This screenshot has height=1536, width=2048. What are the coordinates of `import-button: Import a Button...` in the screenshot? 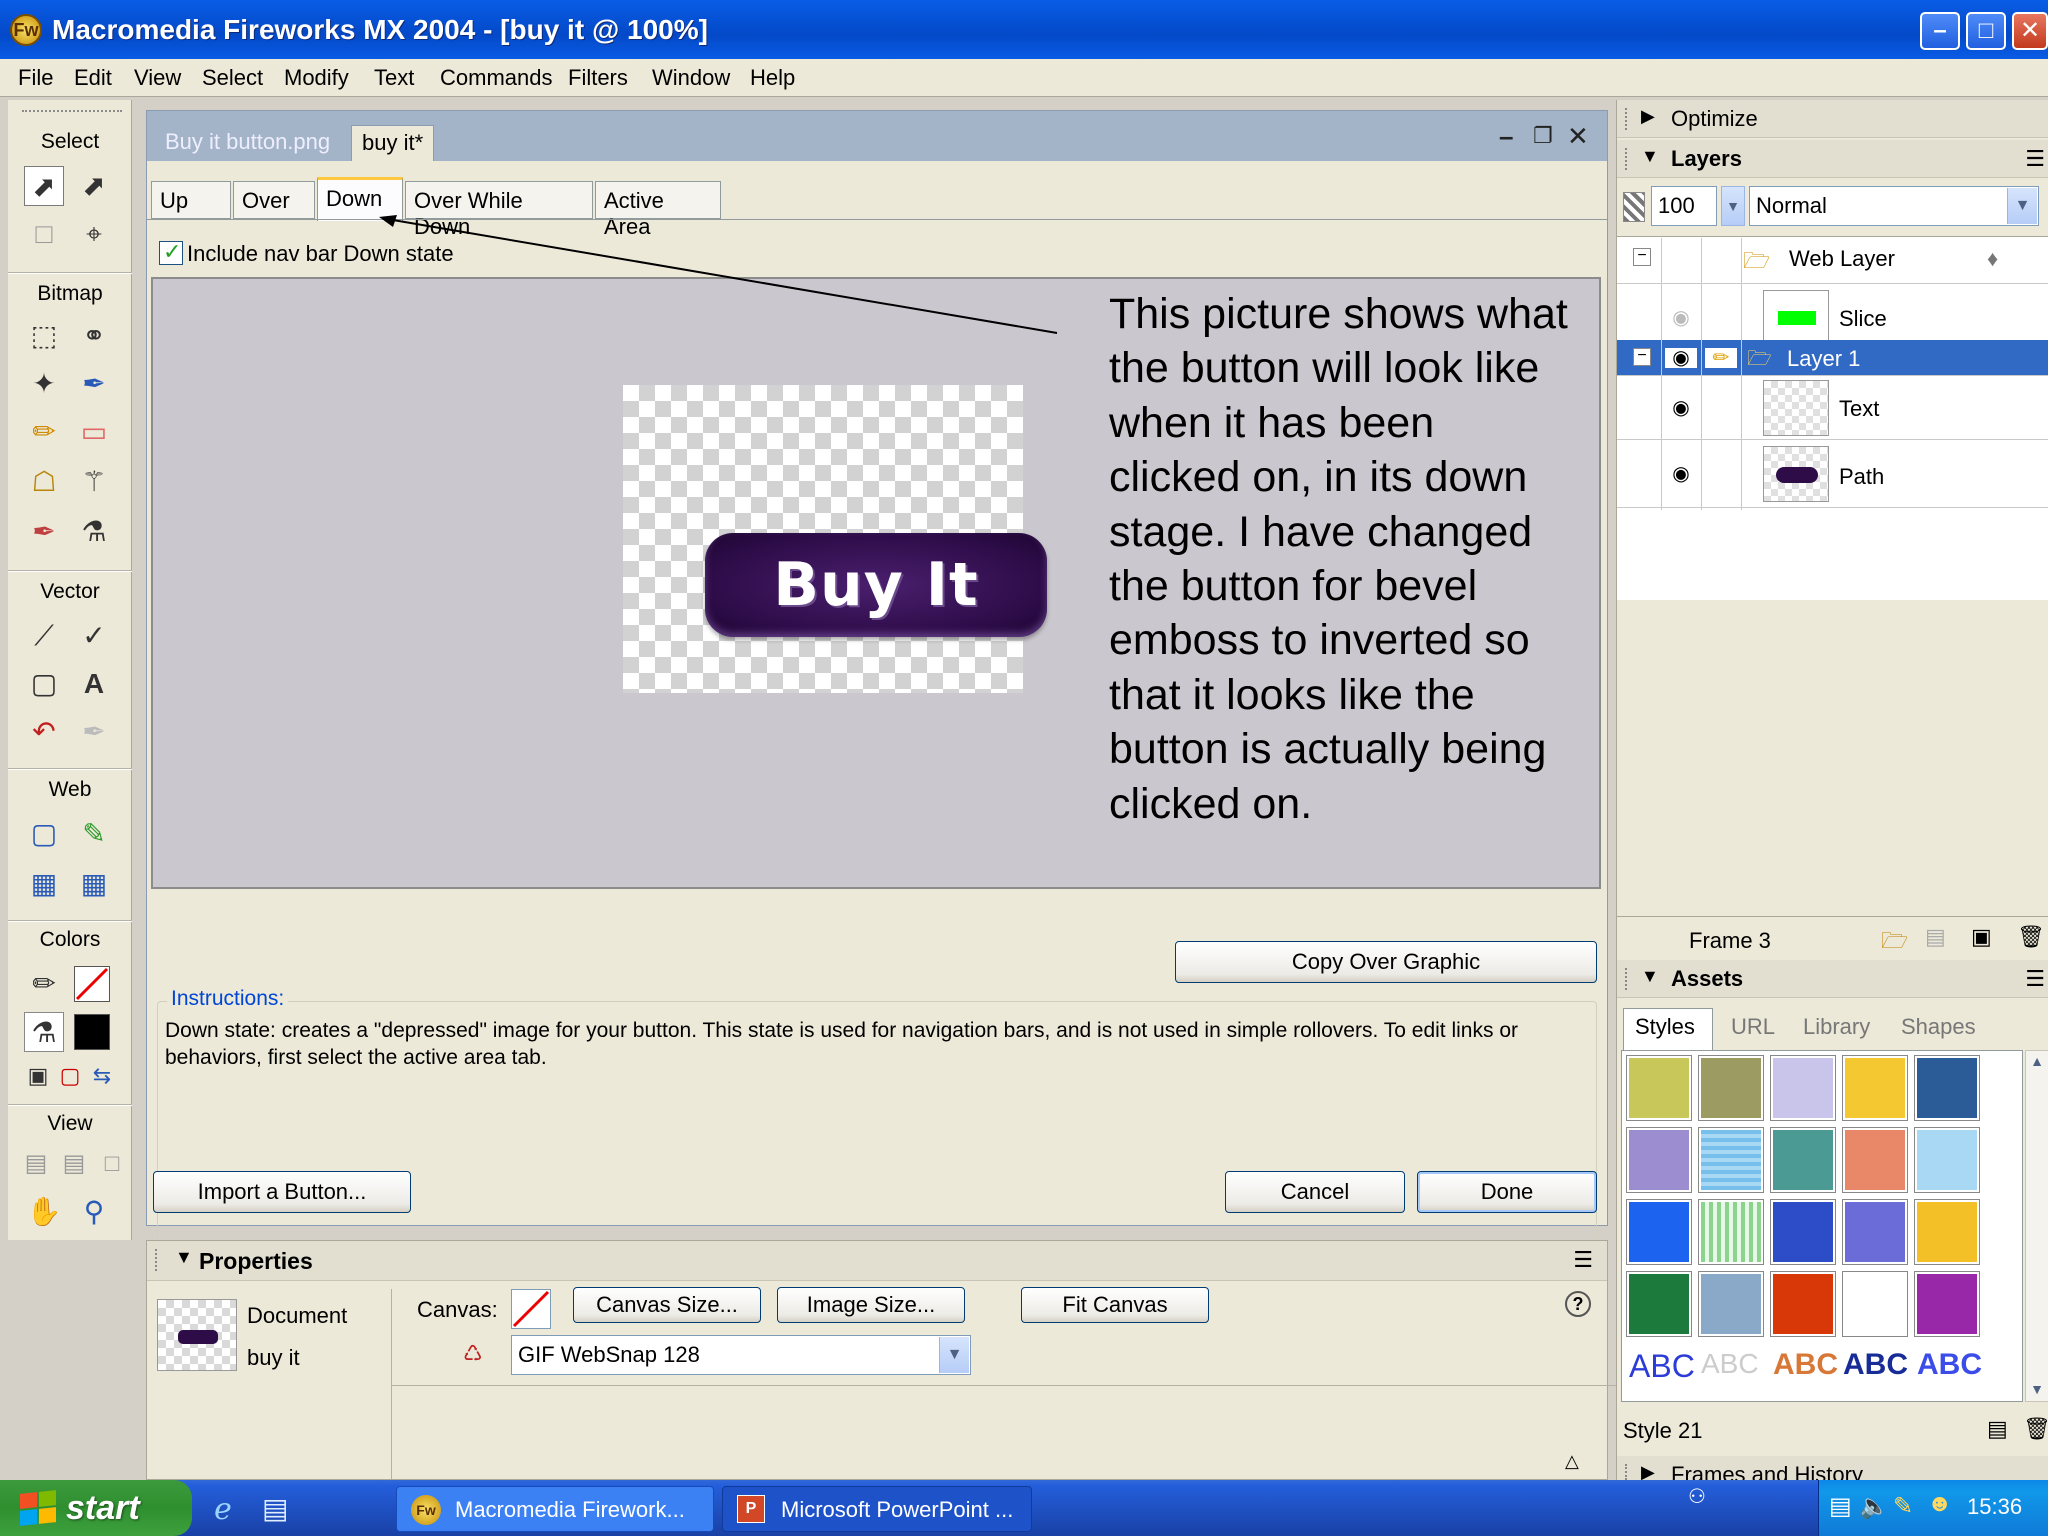 It's located at (282, 1192).